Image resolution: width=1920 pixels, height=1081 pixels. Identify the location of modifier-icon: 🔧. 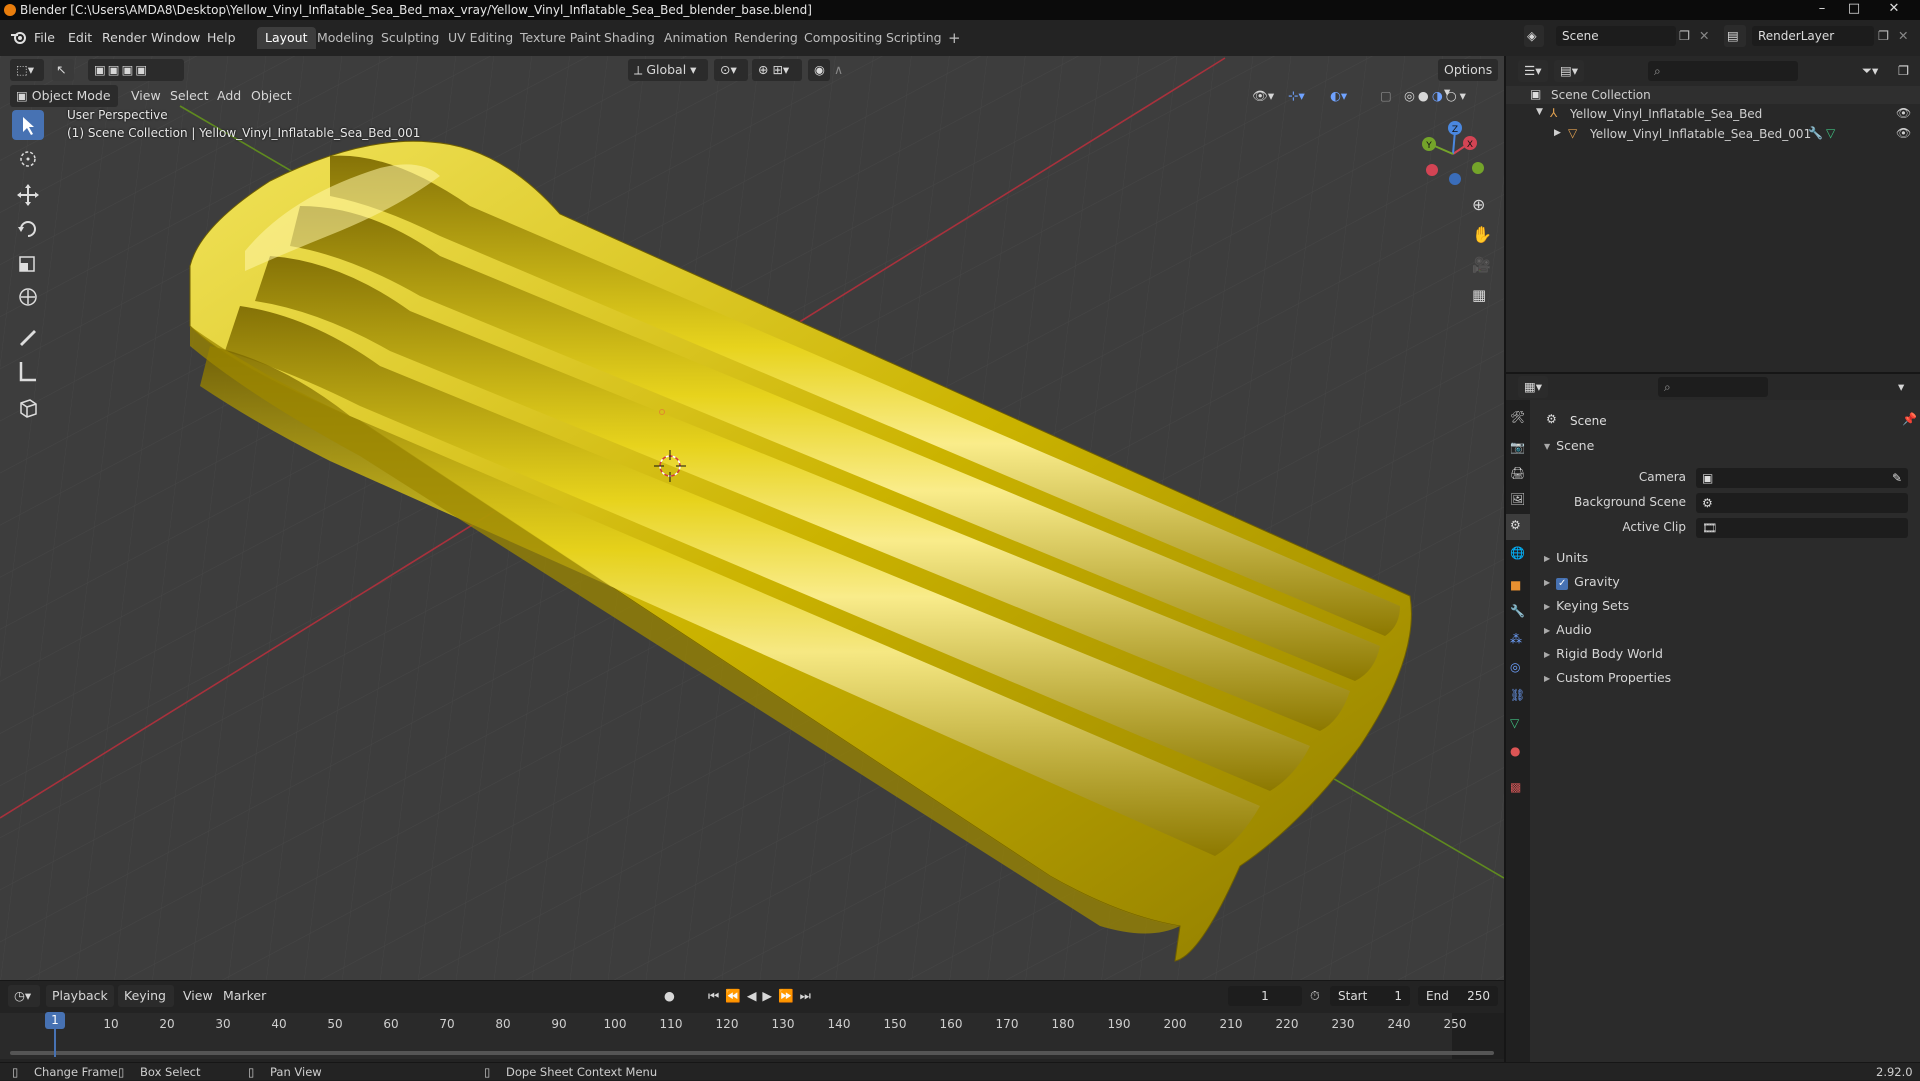
(1815, 133).